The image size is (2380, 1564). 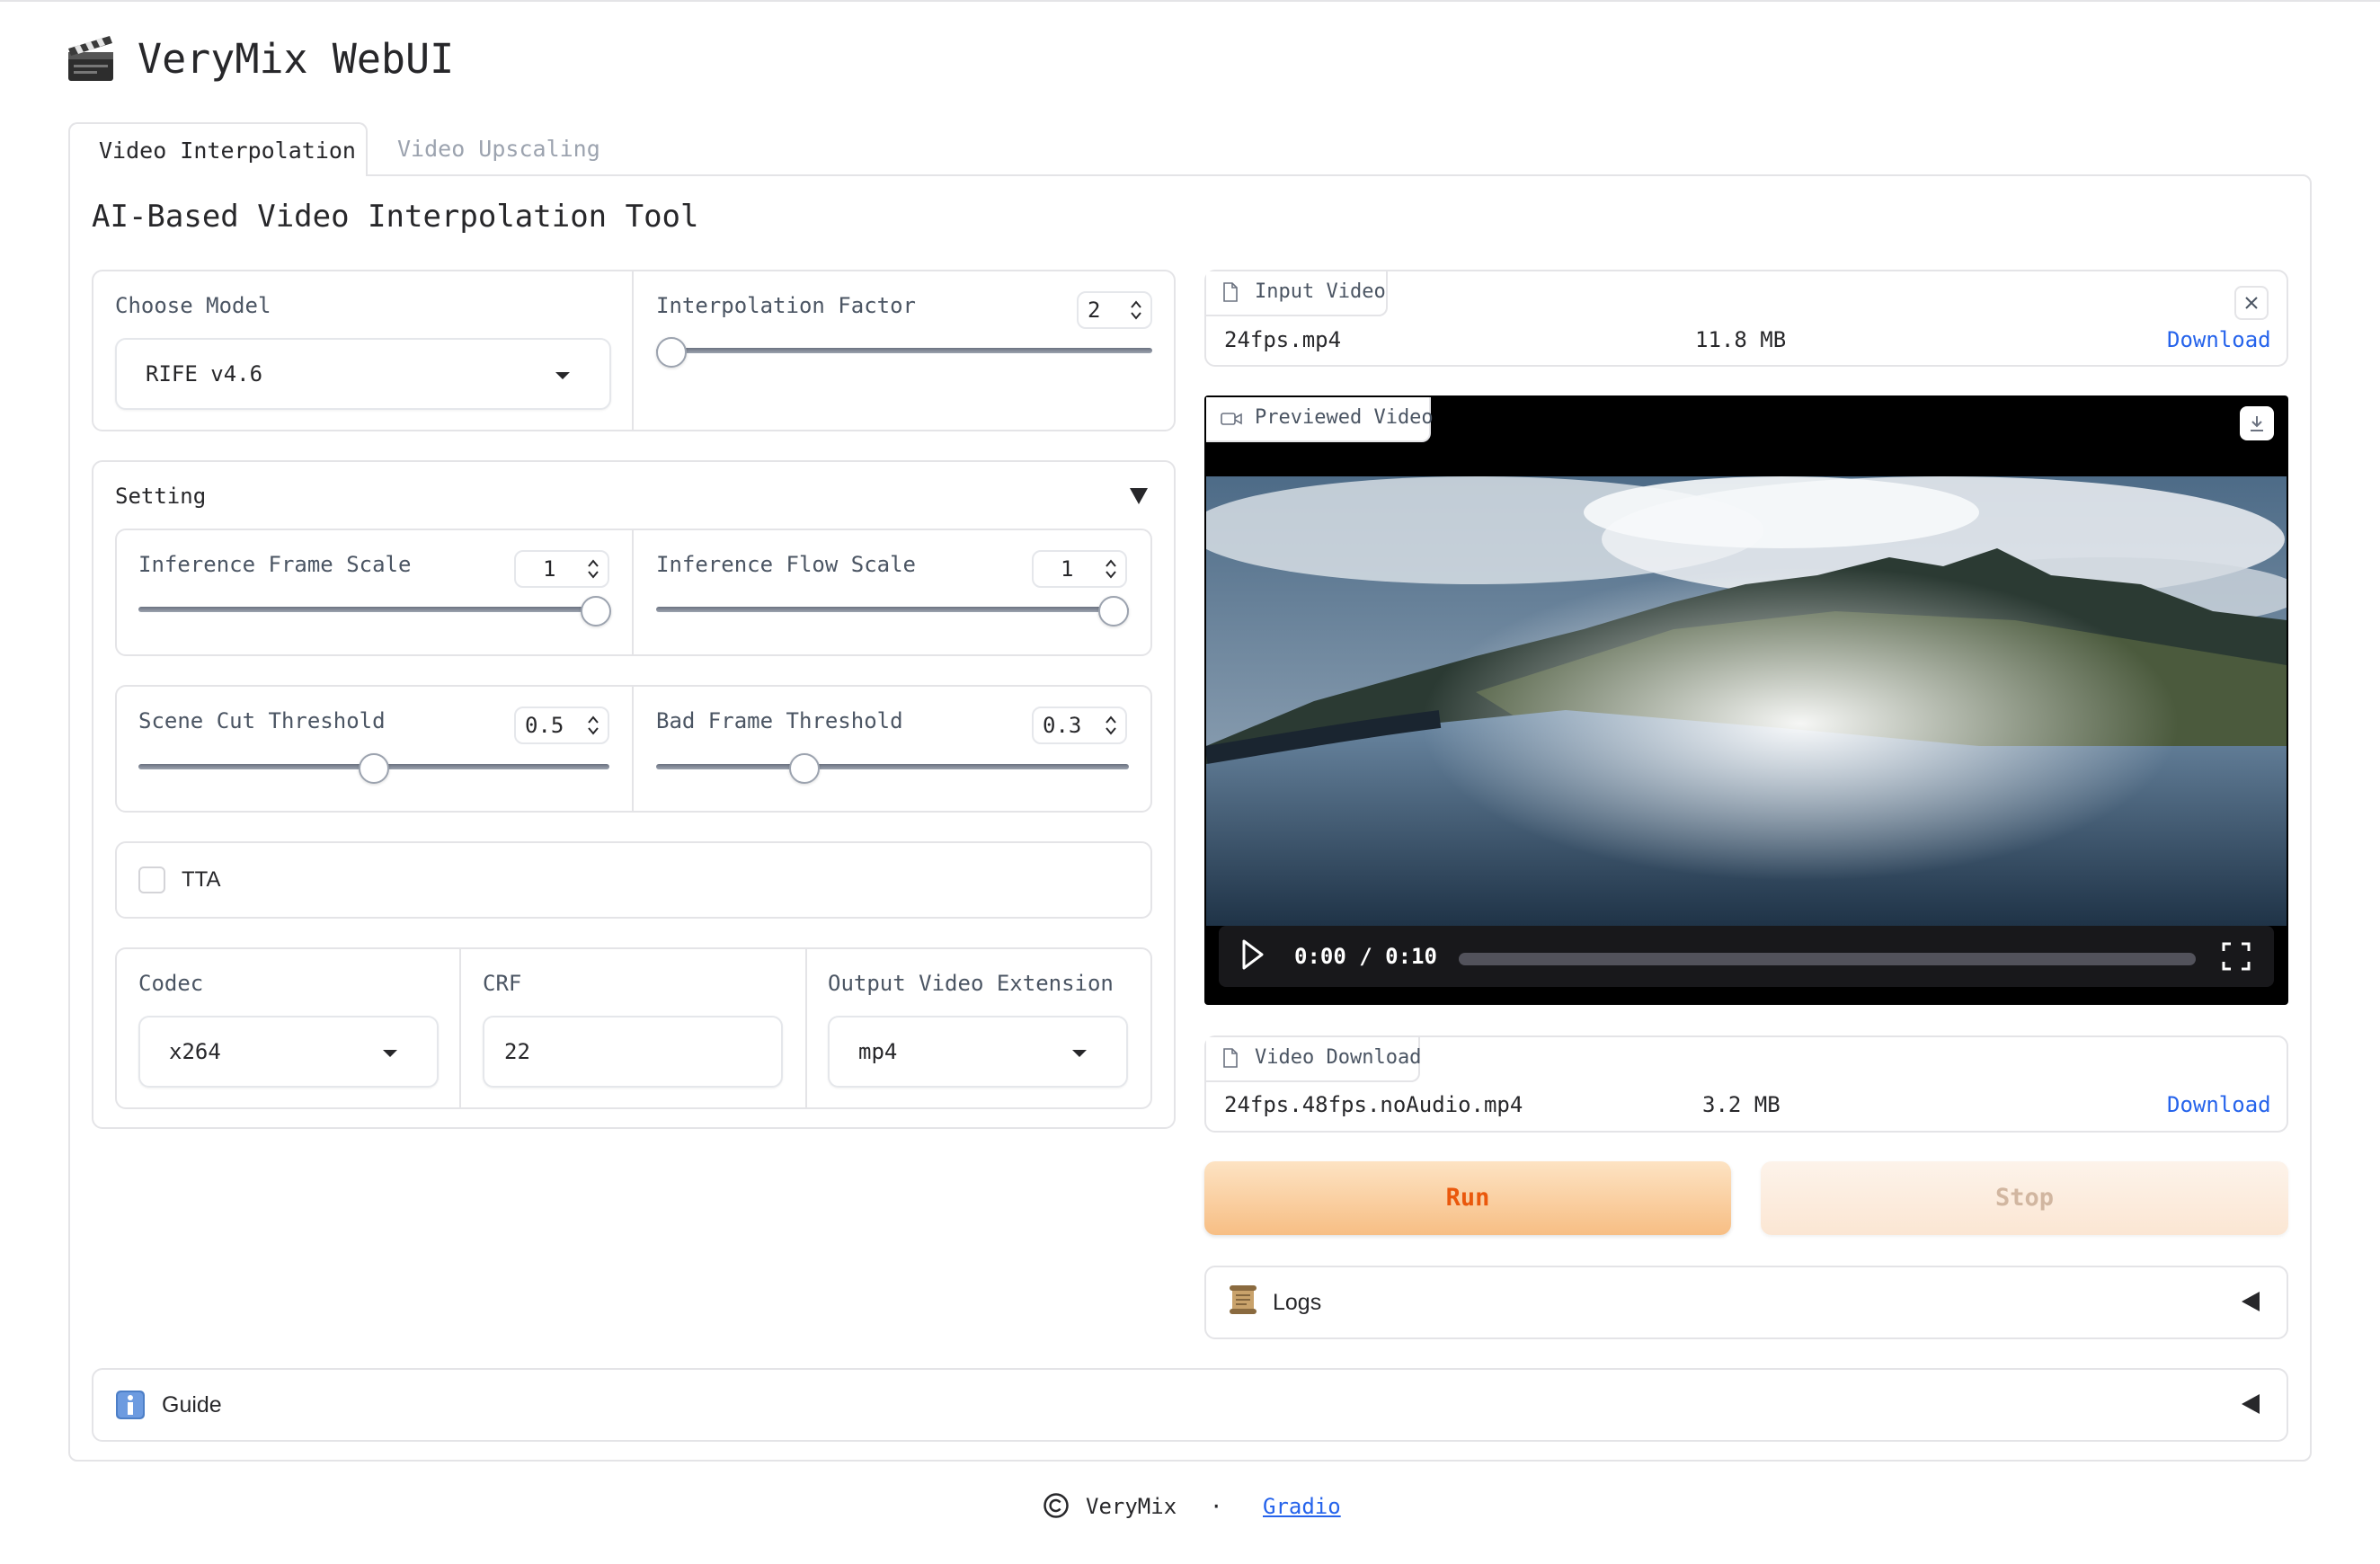 What do you see at coordinates (786, 564) in the screenshot?
I see `flow-scale-label: Inference Flow Scale` at bounding box center [786, 564].